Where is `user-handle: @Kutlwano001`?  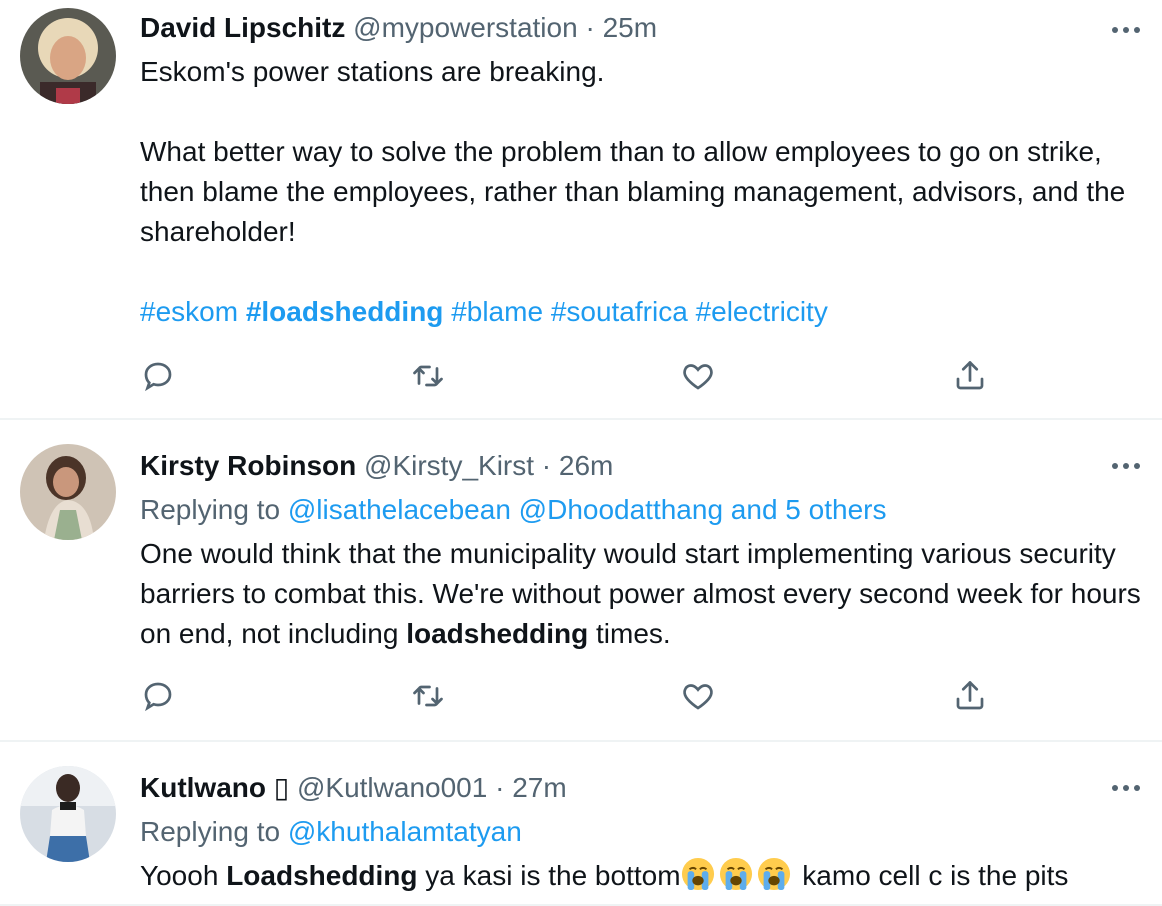
user-handle: @Kutlwano001 is located at coordinates (392, 787).